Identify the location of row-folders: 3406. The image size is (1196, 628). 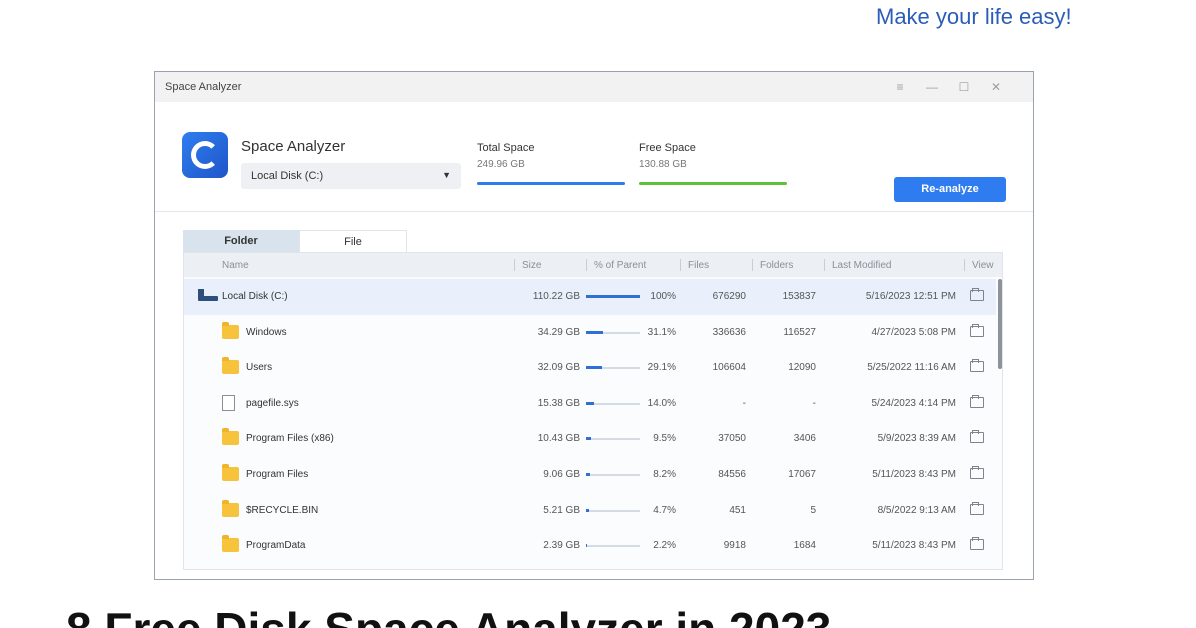
(804, 439).